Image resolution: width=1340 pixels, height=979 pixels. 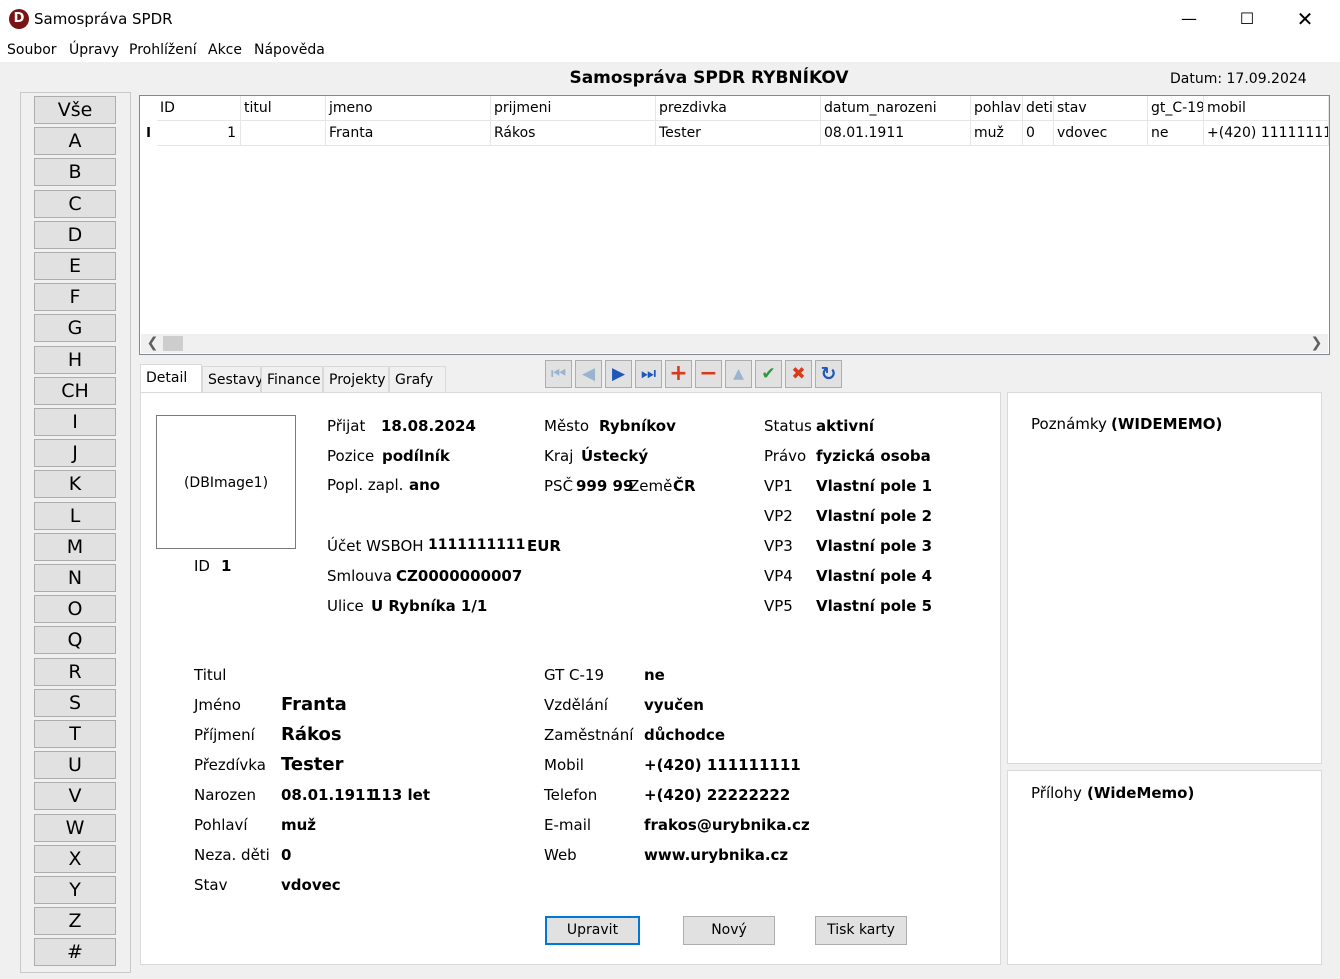 What do you see at coordinates (75, 952) in the screenshot?
I see `letter-button: #` at bounding box center [75, 952].